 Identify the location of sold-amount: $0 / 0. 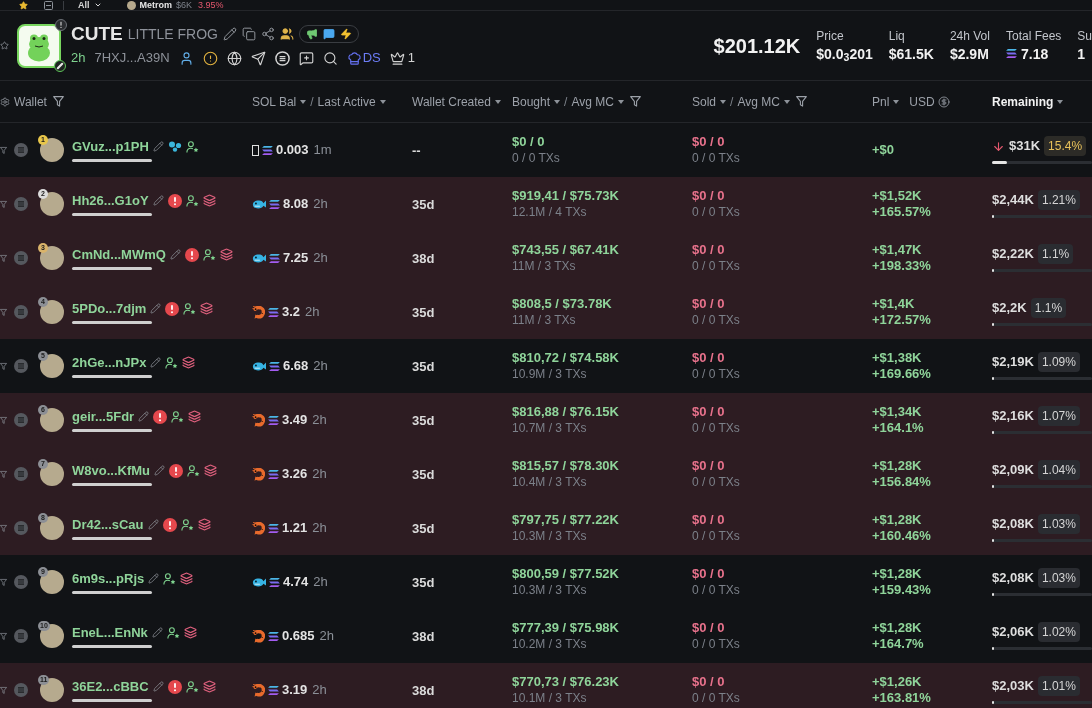
(709, 574).